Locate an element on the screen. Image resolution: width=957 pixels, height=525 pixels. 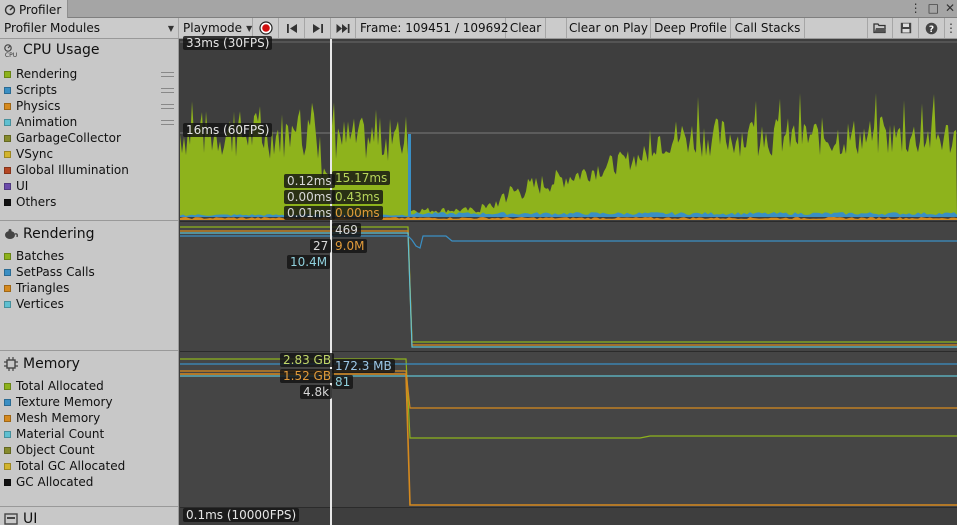
legend-label: Texture Memory is located at coordinates (64, 402).